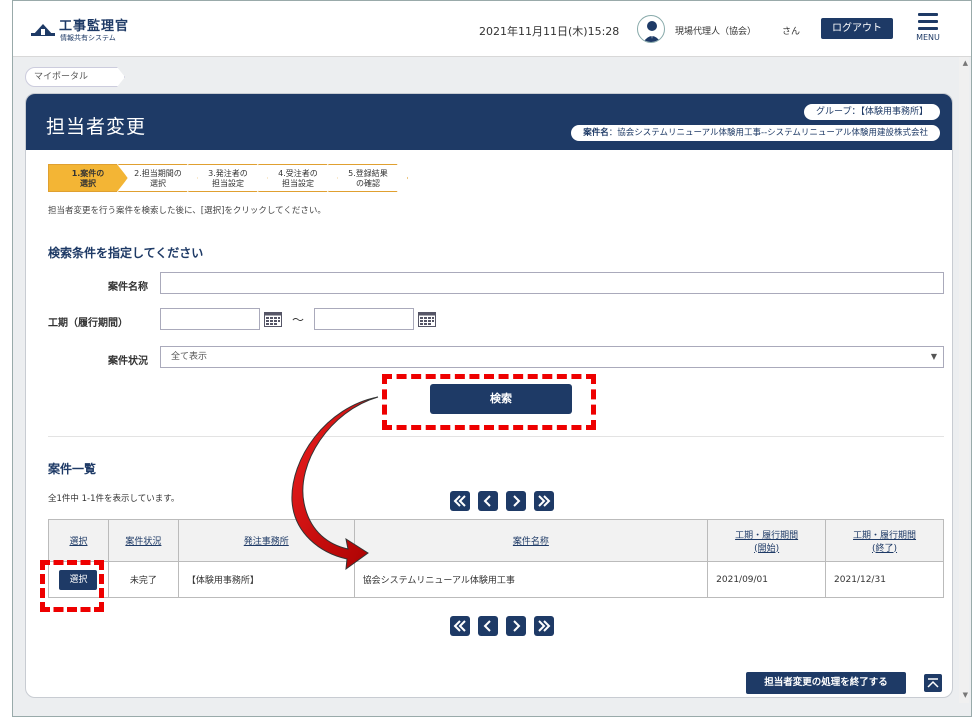 This screenshot has height=717, width=979. What do you see at coordinates (933, 356) in the screenshot?
I see `dropdown-arrow-icon: ▼` at bounding box center [933, 356].